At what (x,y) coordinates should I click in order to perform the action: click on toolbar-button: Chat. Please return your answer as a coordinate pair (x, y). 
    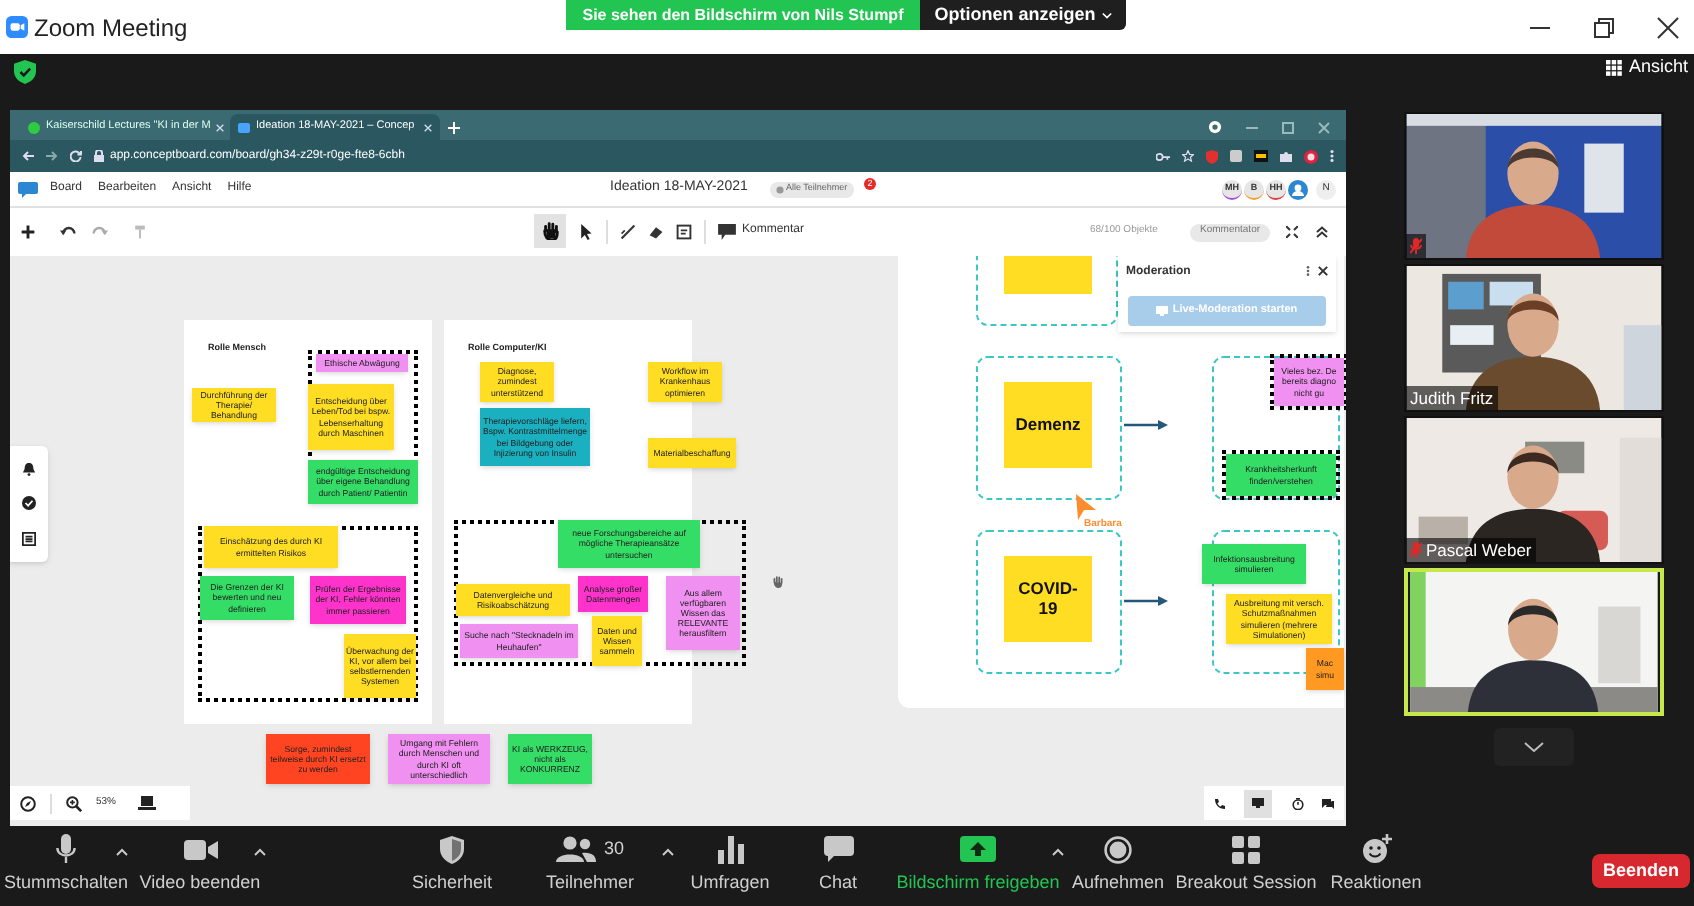
    Looking at the image, I should click on (838, 866).